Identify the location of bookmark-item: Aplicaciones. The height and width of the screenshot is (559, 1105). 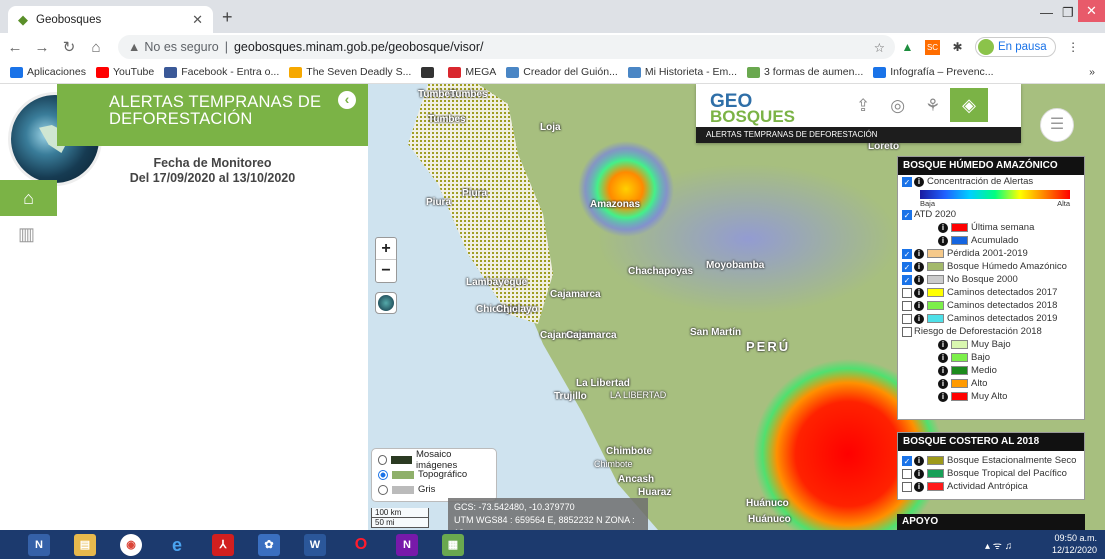
(48, 72).